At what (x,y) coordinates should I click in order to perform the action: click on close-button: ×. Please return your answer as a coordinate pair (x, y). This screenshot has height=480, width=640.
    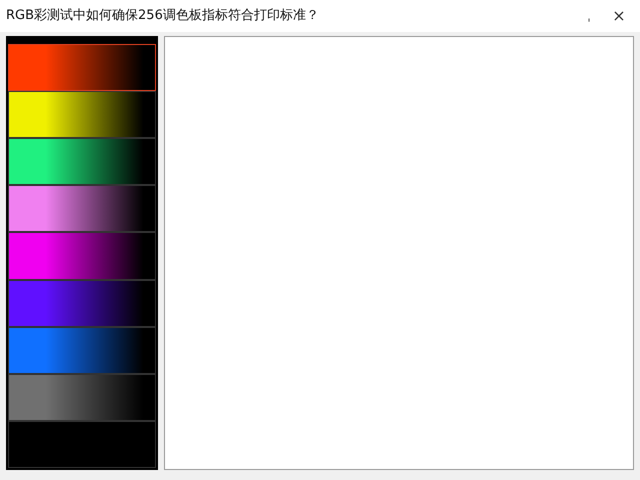
    Looking at the image, I should click on (619, 16).